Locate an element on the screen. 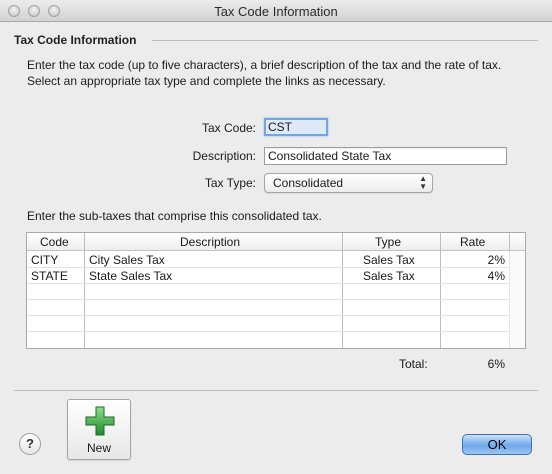  total-label: Total: is located at coordinates (413, 364).